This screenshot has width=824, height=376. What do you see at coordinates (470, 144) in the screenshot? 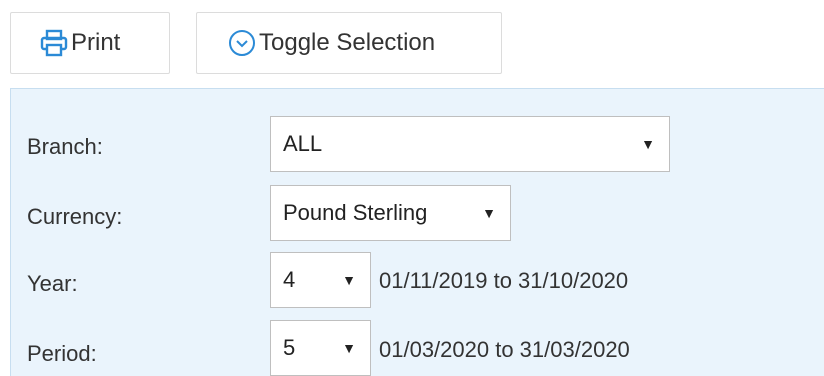
I see `branch-select: ALL ▼` at bounding box center [470, 144].